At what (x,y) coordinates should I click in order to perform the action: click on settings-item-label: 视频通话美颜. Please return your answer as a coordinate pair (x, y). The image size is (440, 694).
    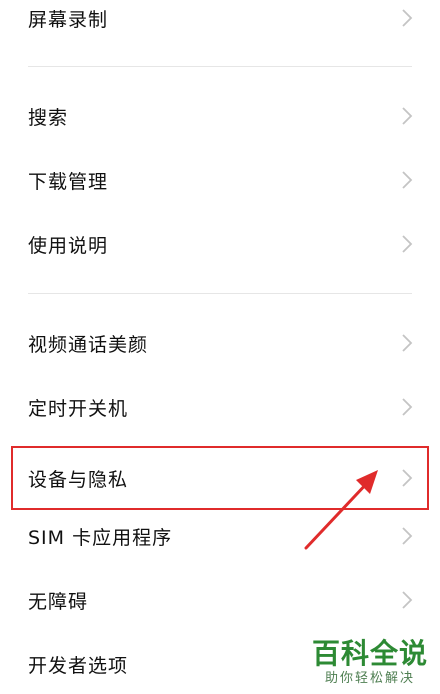
    Looking at the image, I should click on (88, 344).